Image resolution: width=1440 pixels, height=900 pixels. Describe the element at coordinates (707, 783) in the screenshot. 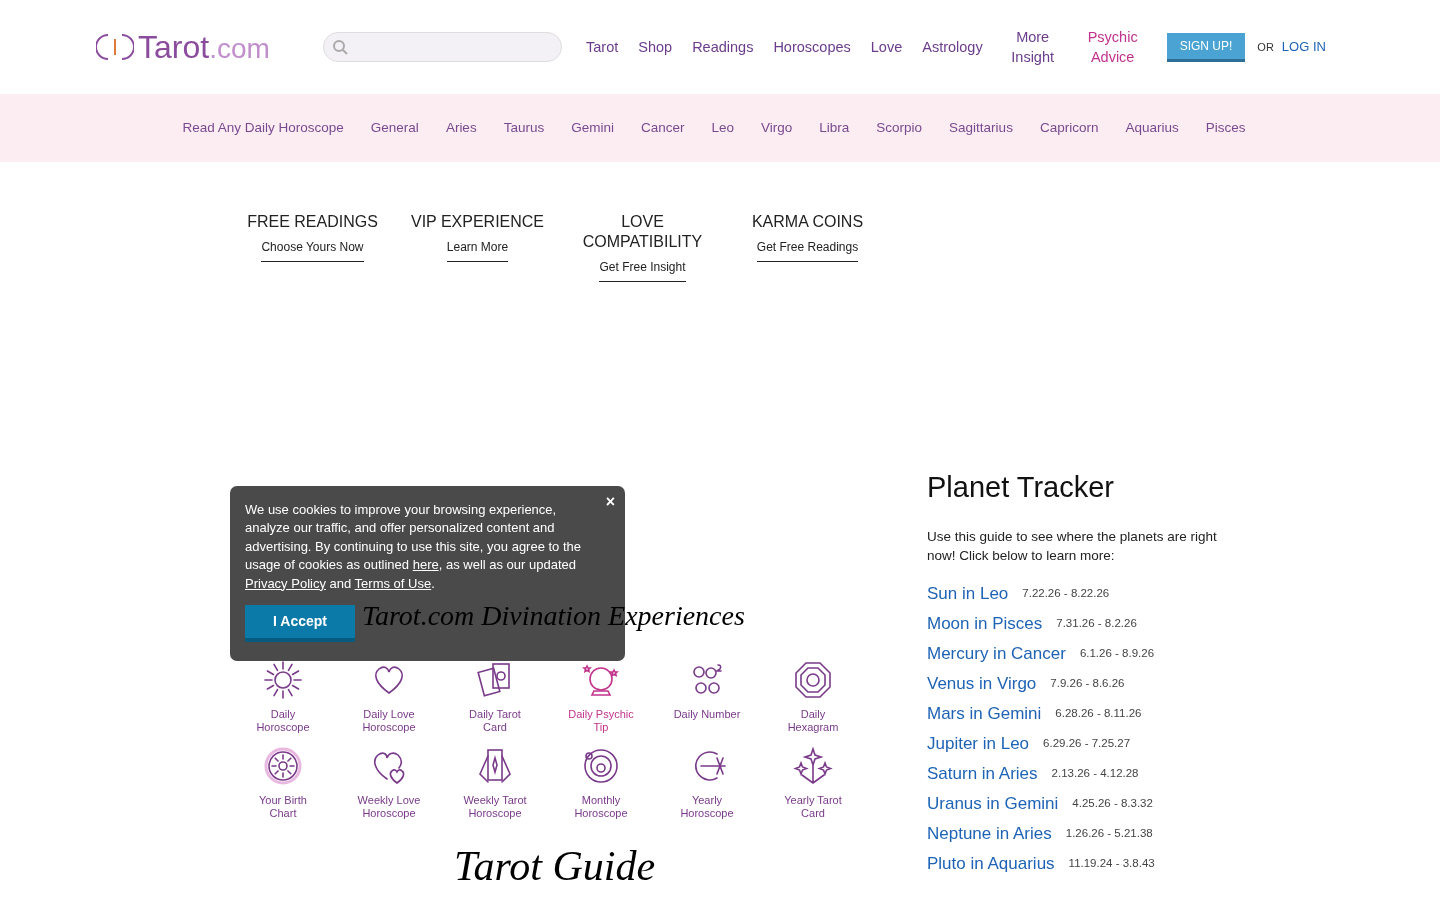

I see `experience-link: Yearly Horoscope` at that location.